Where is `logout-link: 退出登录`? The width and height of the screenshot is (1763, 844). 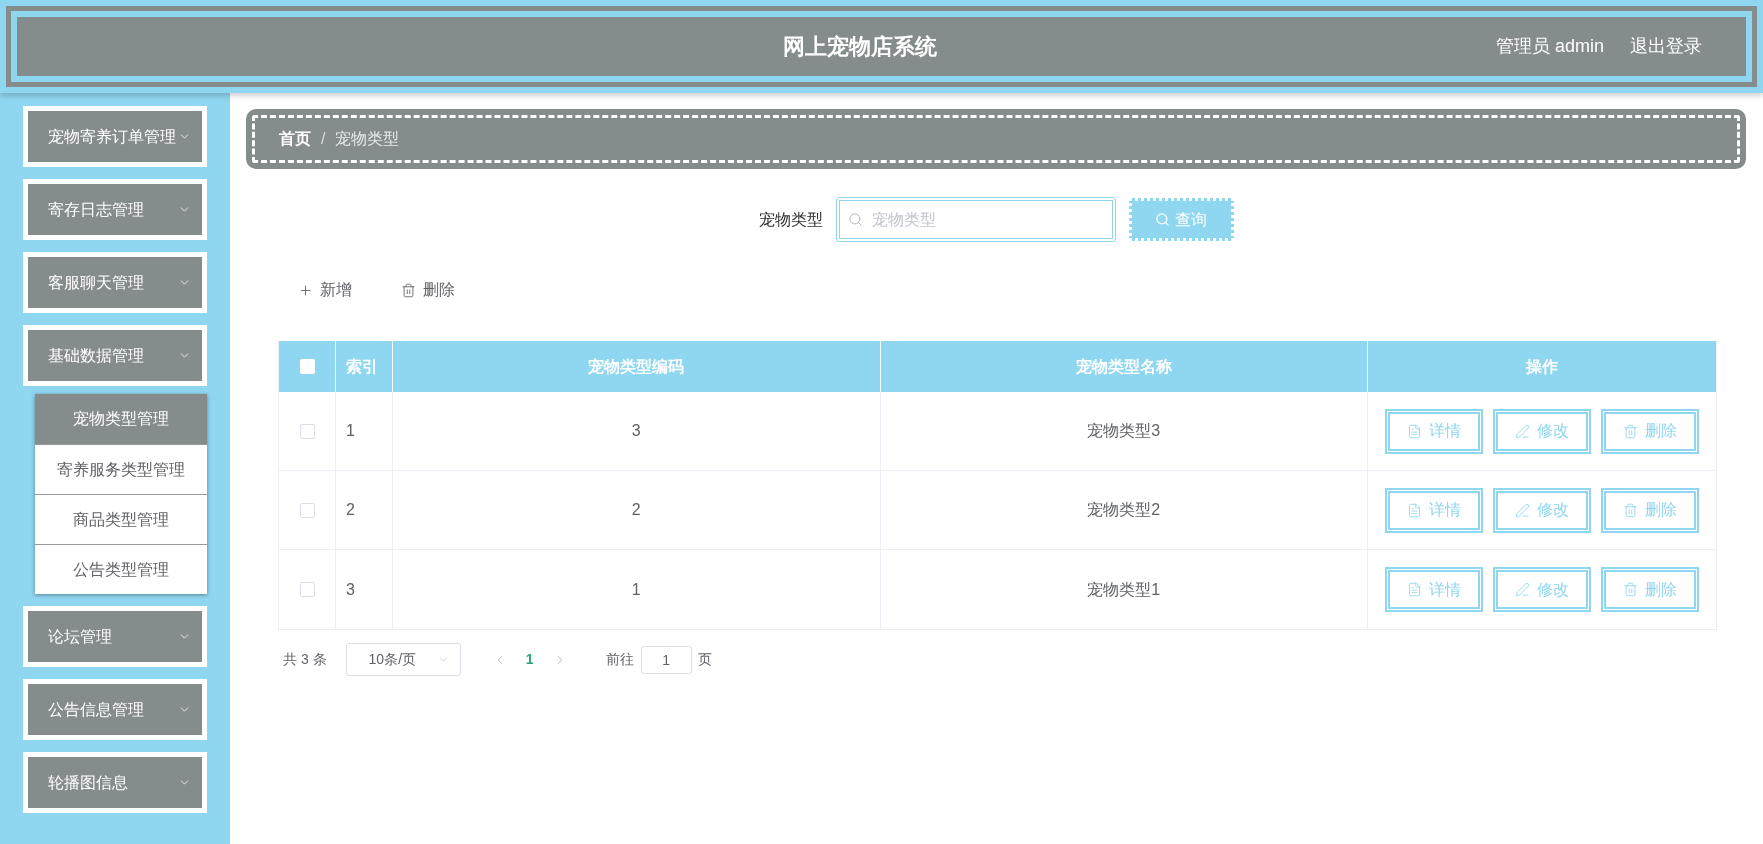 logout-link: 退出登录 is located at coordinates (1666, 46).